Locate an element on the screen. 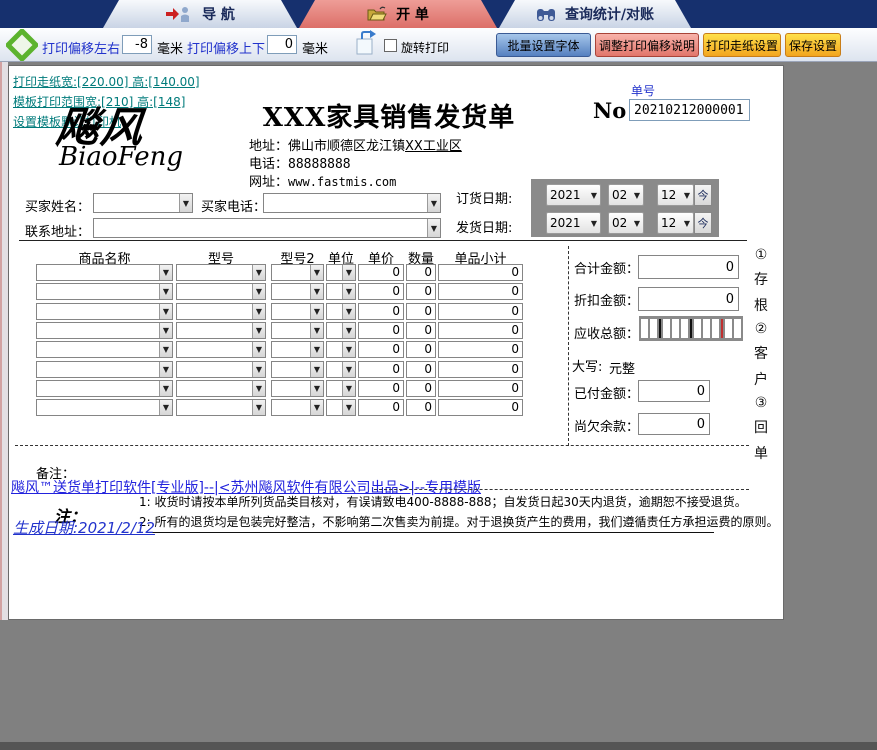  ship-today-button: 今 is located at coordinates (703, 223).